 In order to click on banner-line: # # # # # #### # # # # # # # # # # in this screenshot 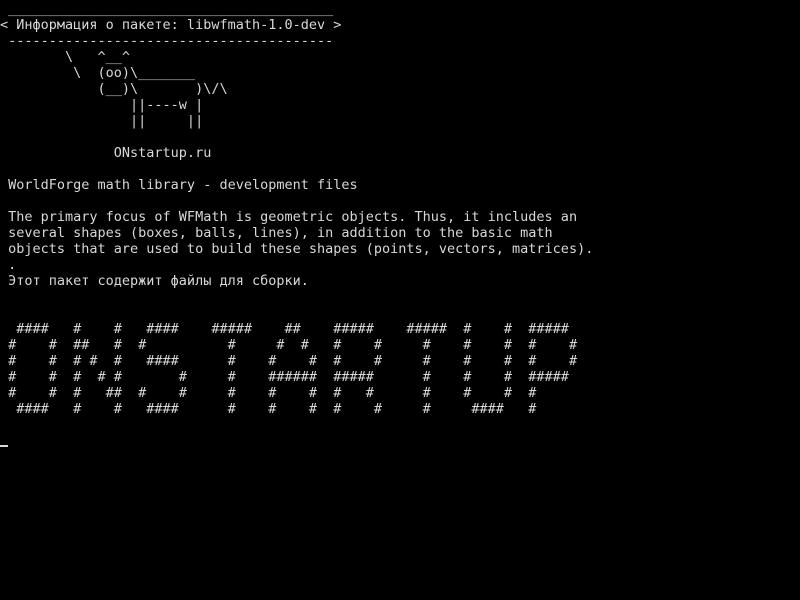, I will do `click(289, 361)`.